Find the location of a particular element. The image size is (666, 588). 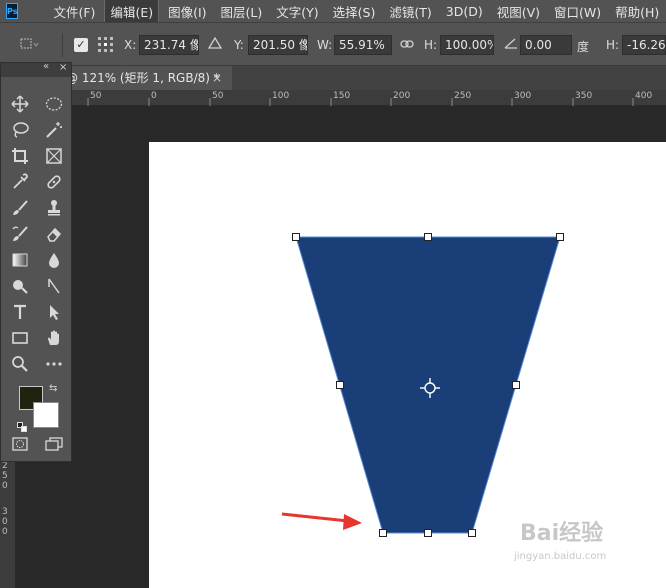

reference-point-checkbox: ✓ is located at coordinates (81, 45).